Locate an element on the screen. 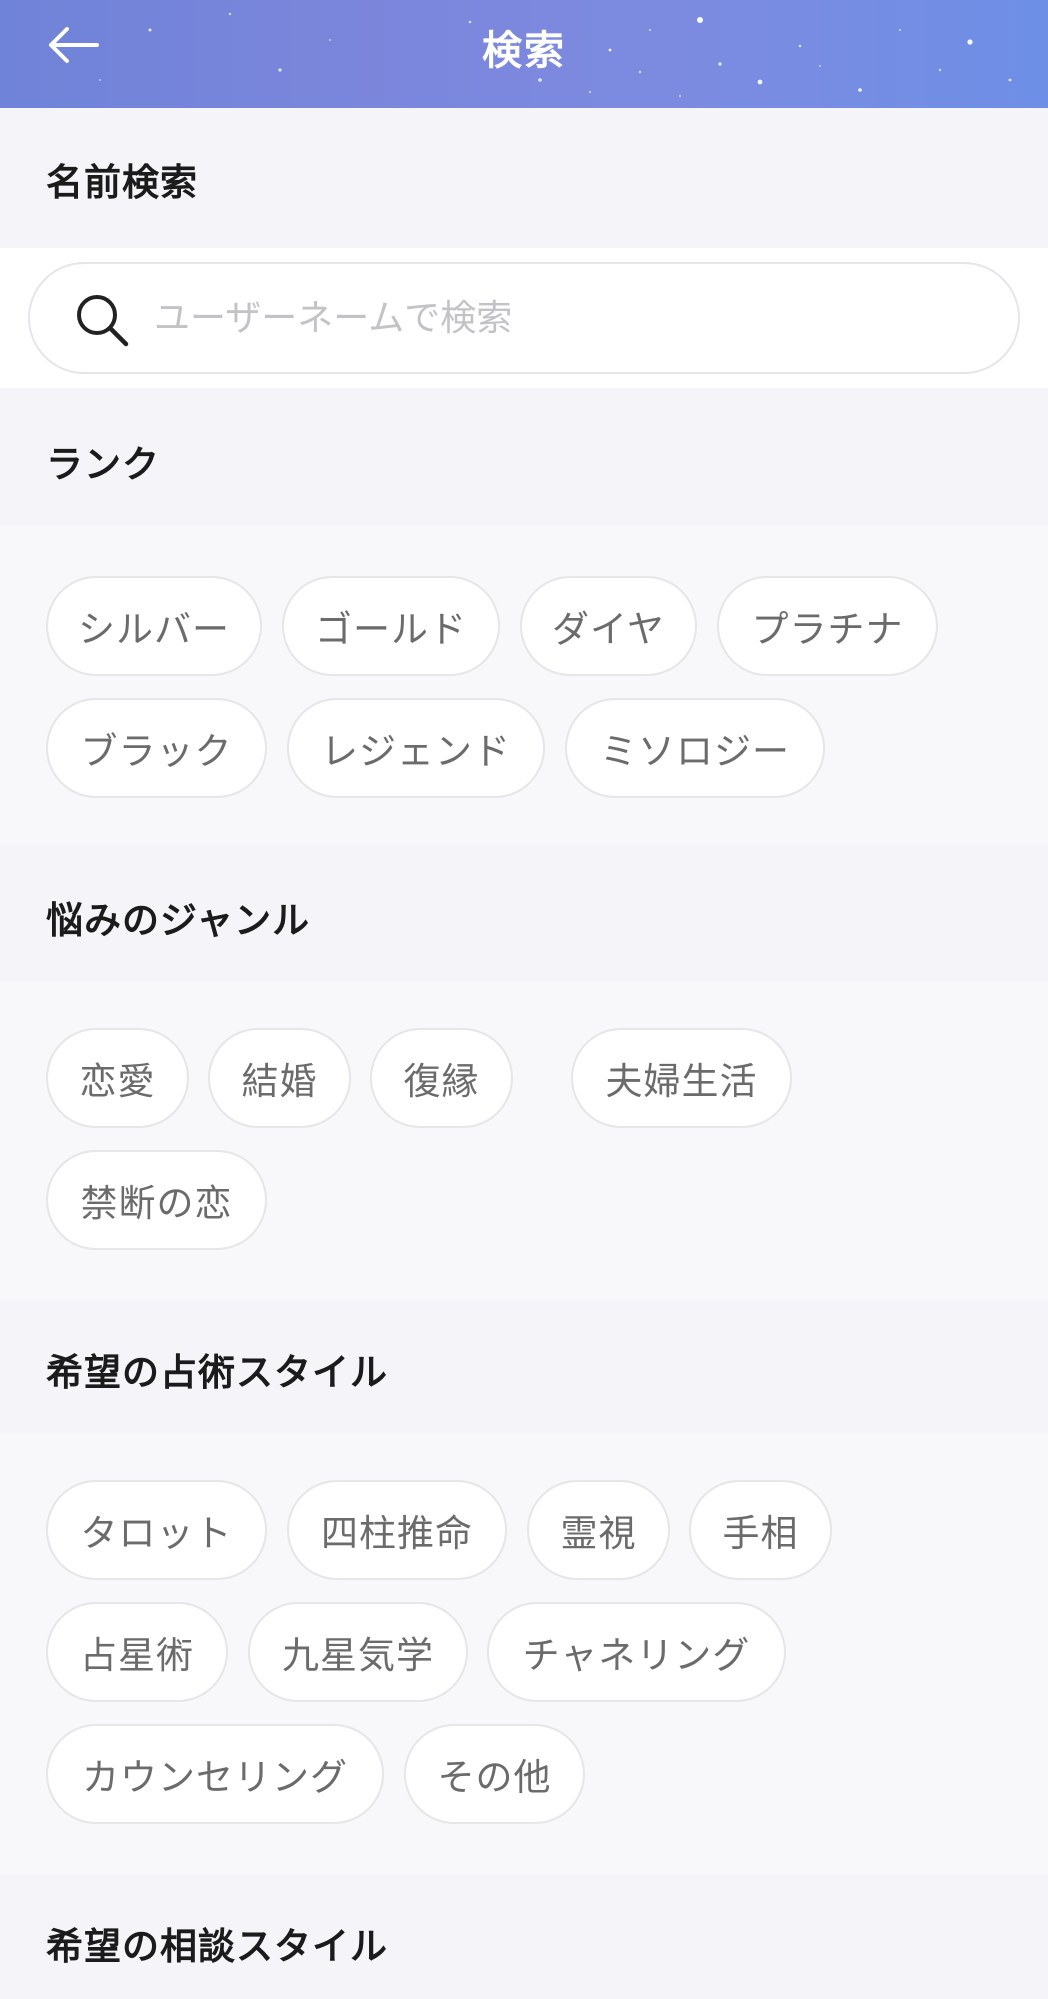 This screenshot has width=1048, height=1999. genre-chip-love: 恋愛 is located at coordinates (117, 1078).